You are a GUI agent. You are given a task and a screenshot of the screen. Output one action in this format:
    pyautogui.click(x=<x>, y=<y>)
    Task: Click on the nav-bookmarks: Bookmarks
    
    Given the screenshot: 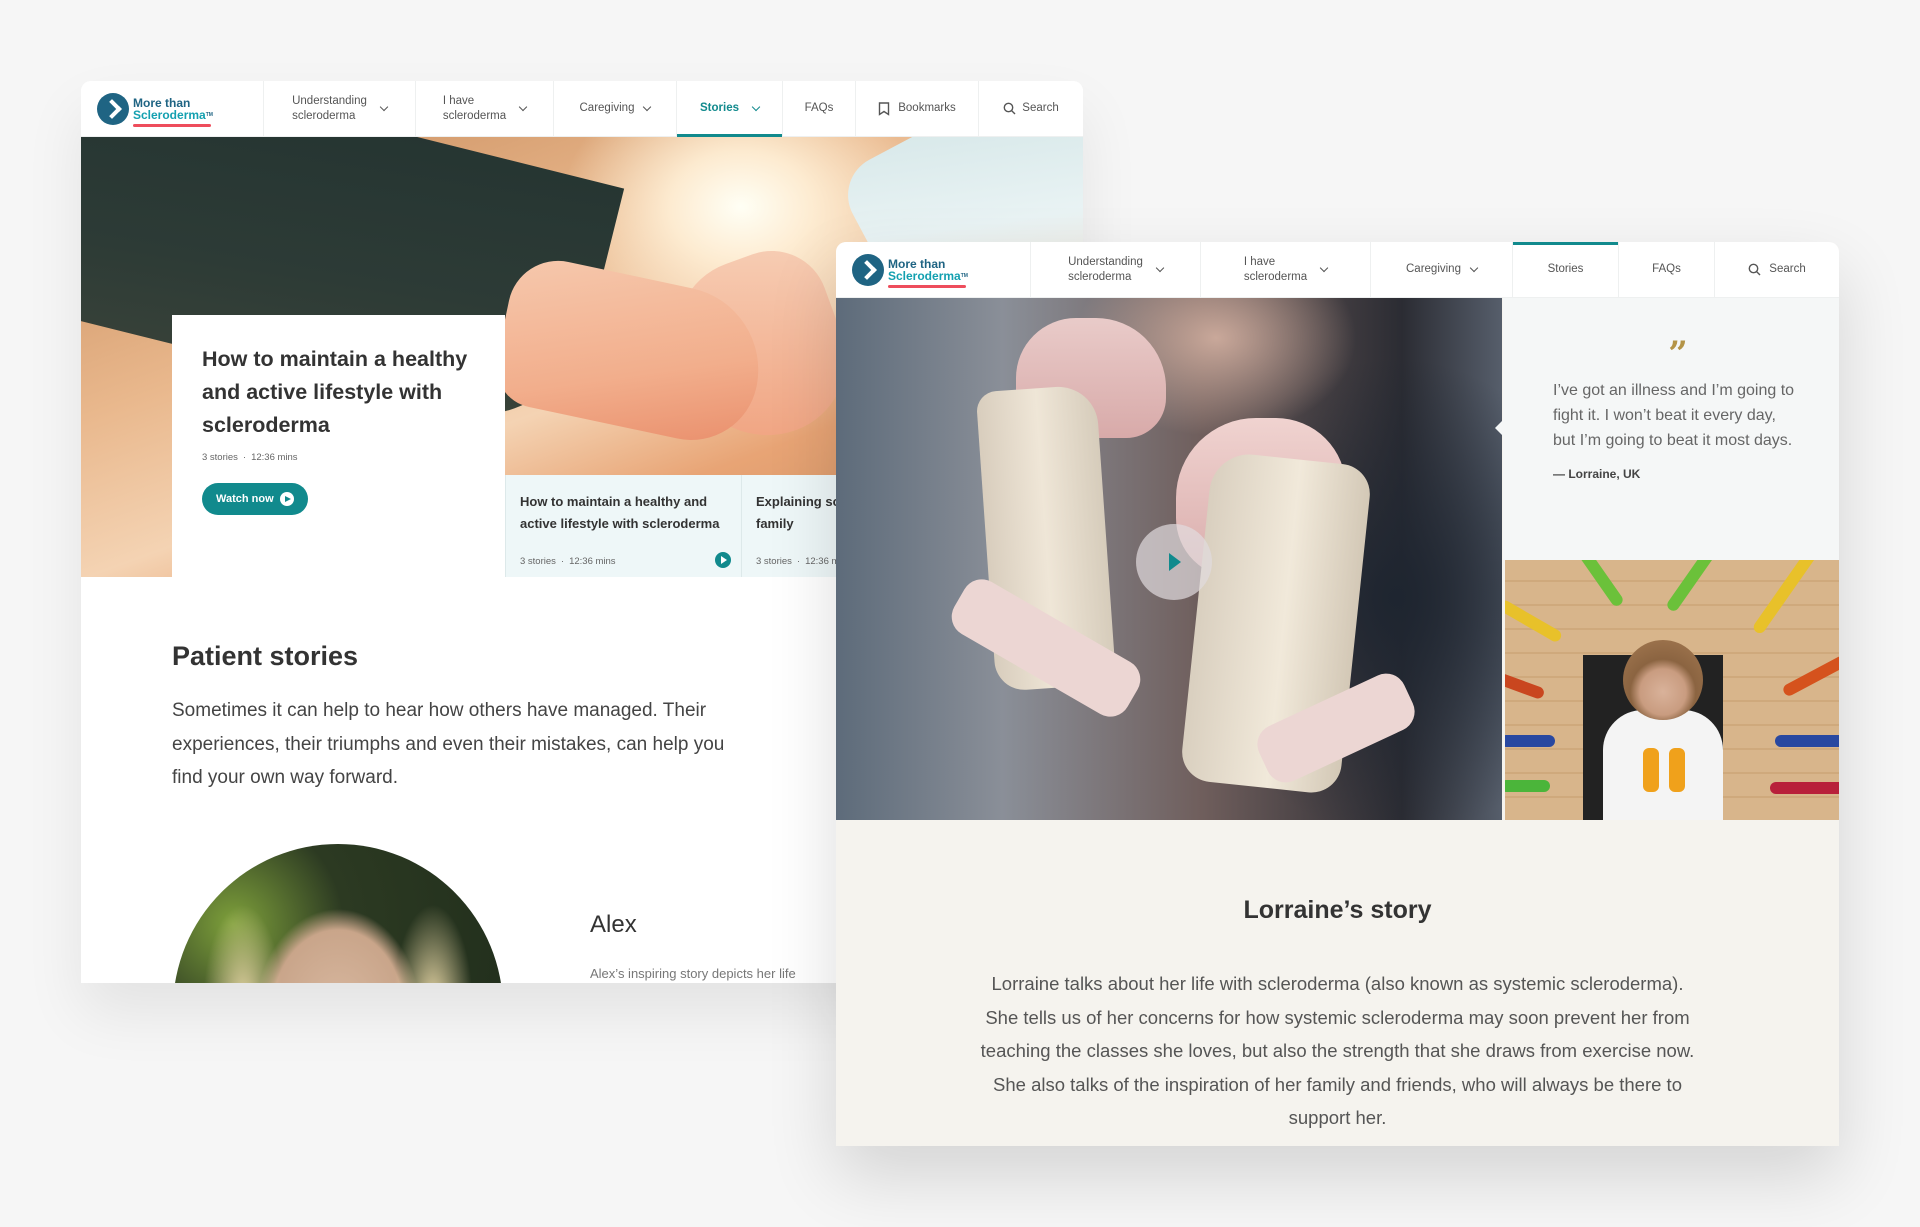 What is the action you would take?
    pyautogui.click(x=916, y=108)
    